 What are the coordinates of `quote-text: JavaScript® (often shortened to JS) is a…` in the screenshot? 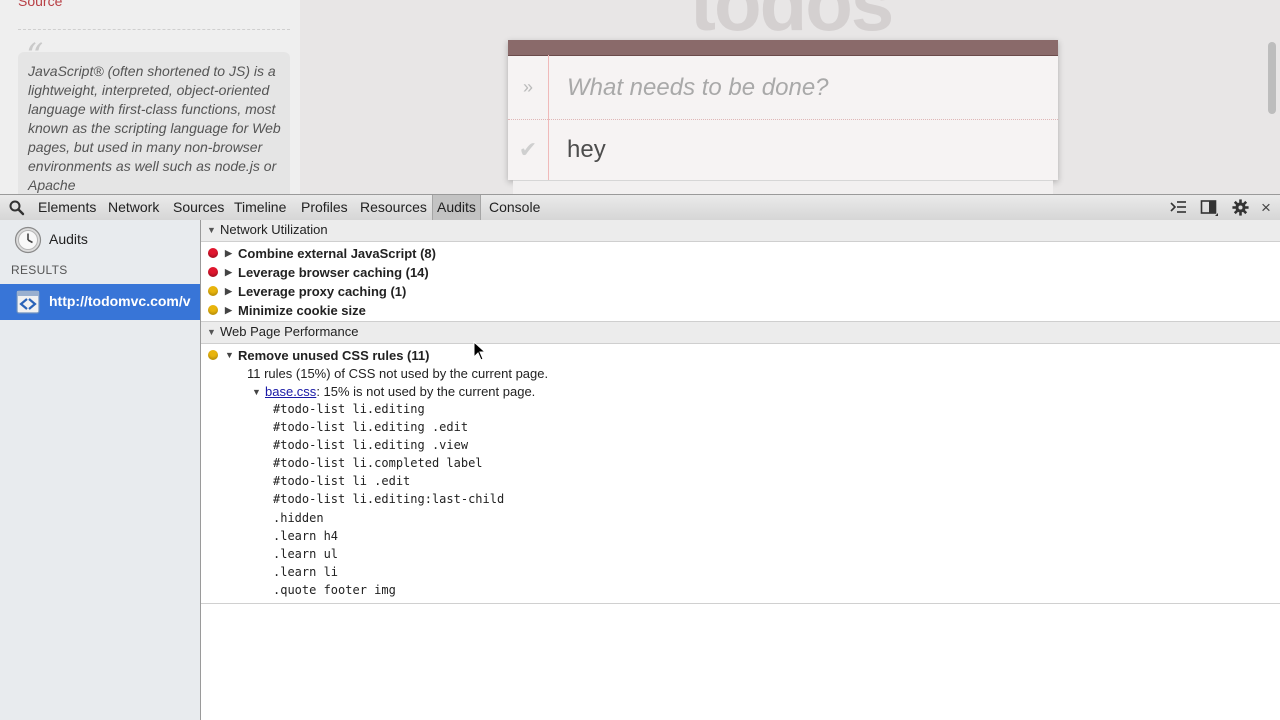 It's located at (154, 128).